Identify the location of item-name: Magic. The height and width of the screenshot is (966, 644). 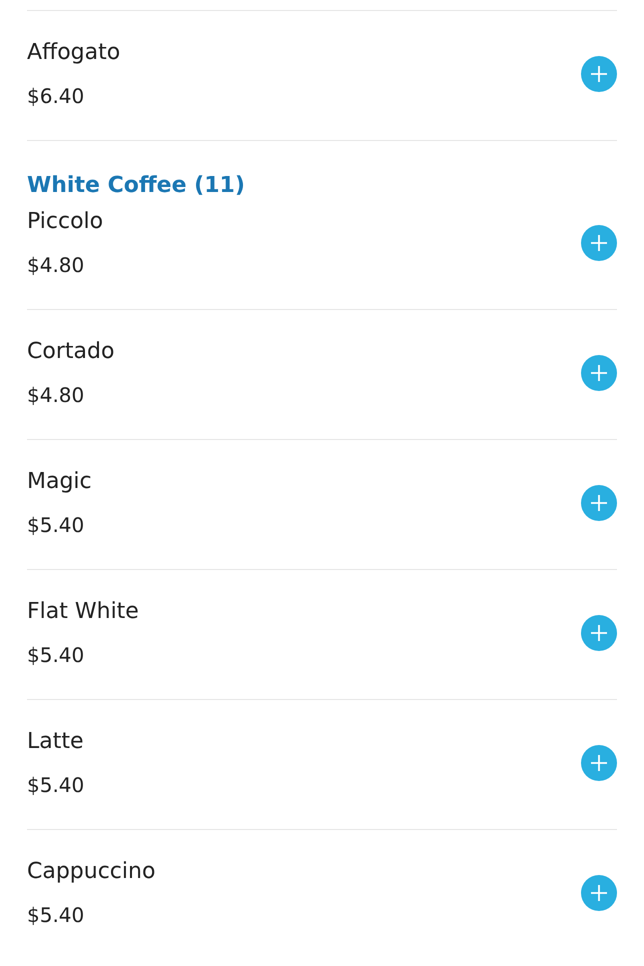
(59, 482).